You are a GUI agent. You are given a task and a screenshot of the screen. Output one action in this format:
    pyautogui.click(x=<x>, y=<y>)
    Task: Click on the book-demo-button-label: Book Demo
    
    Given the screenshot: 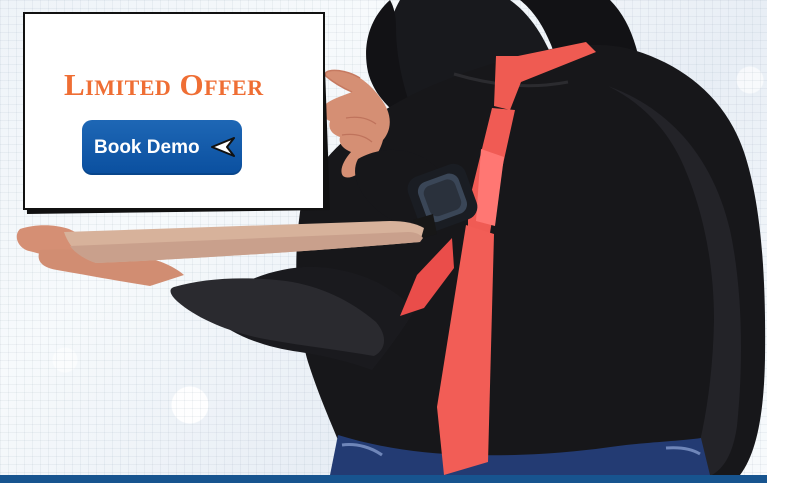 What is the action you would take?
    pyautogui.click(x=147, y=147)
    